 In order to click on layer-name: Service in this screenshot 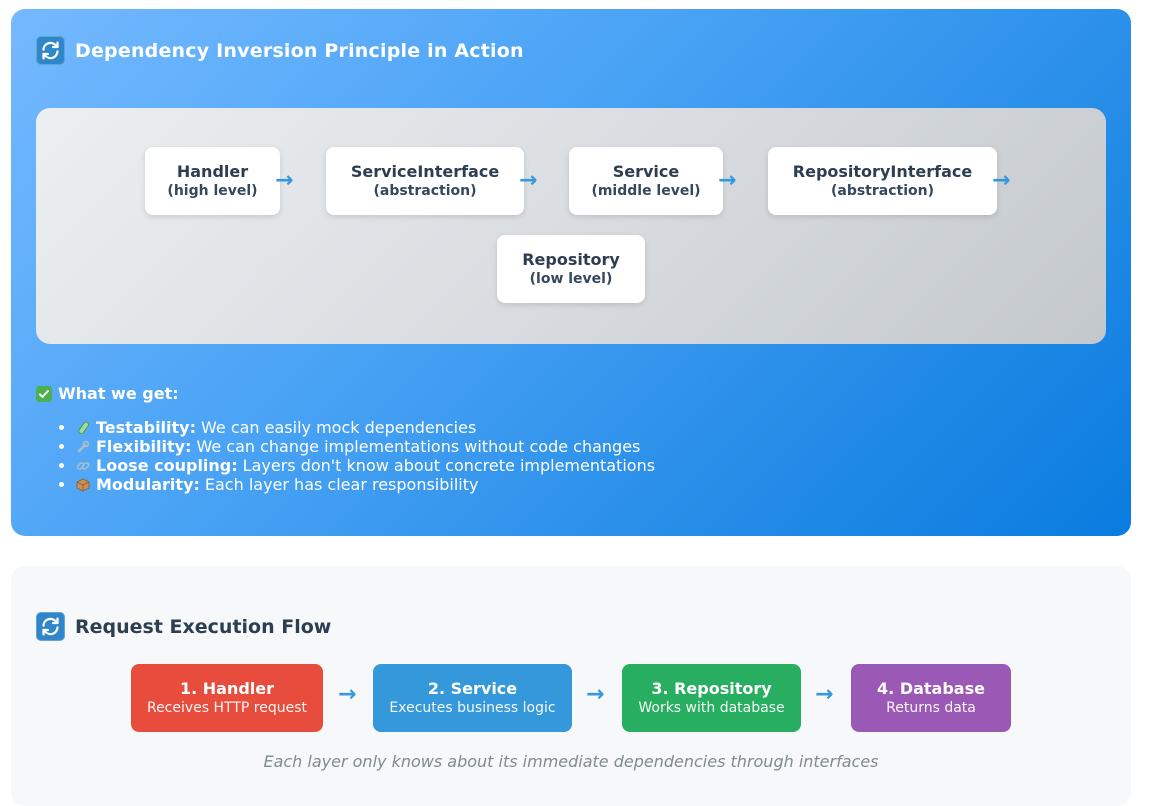, I will do `click(646, 171)`.